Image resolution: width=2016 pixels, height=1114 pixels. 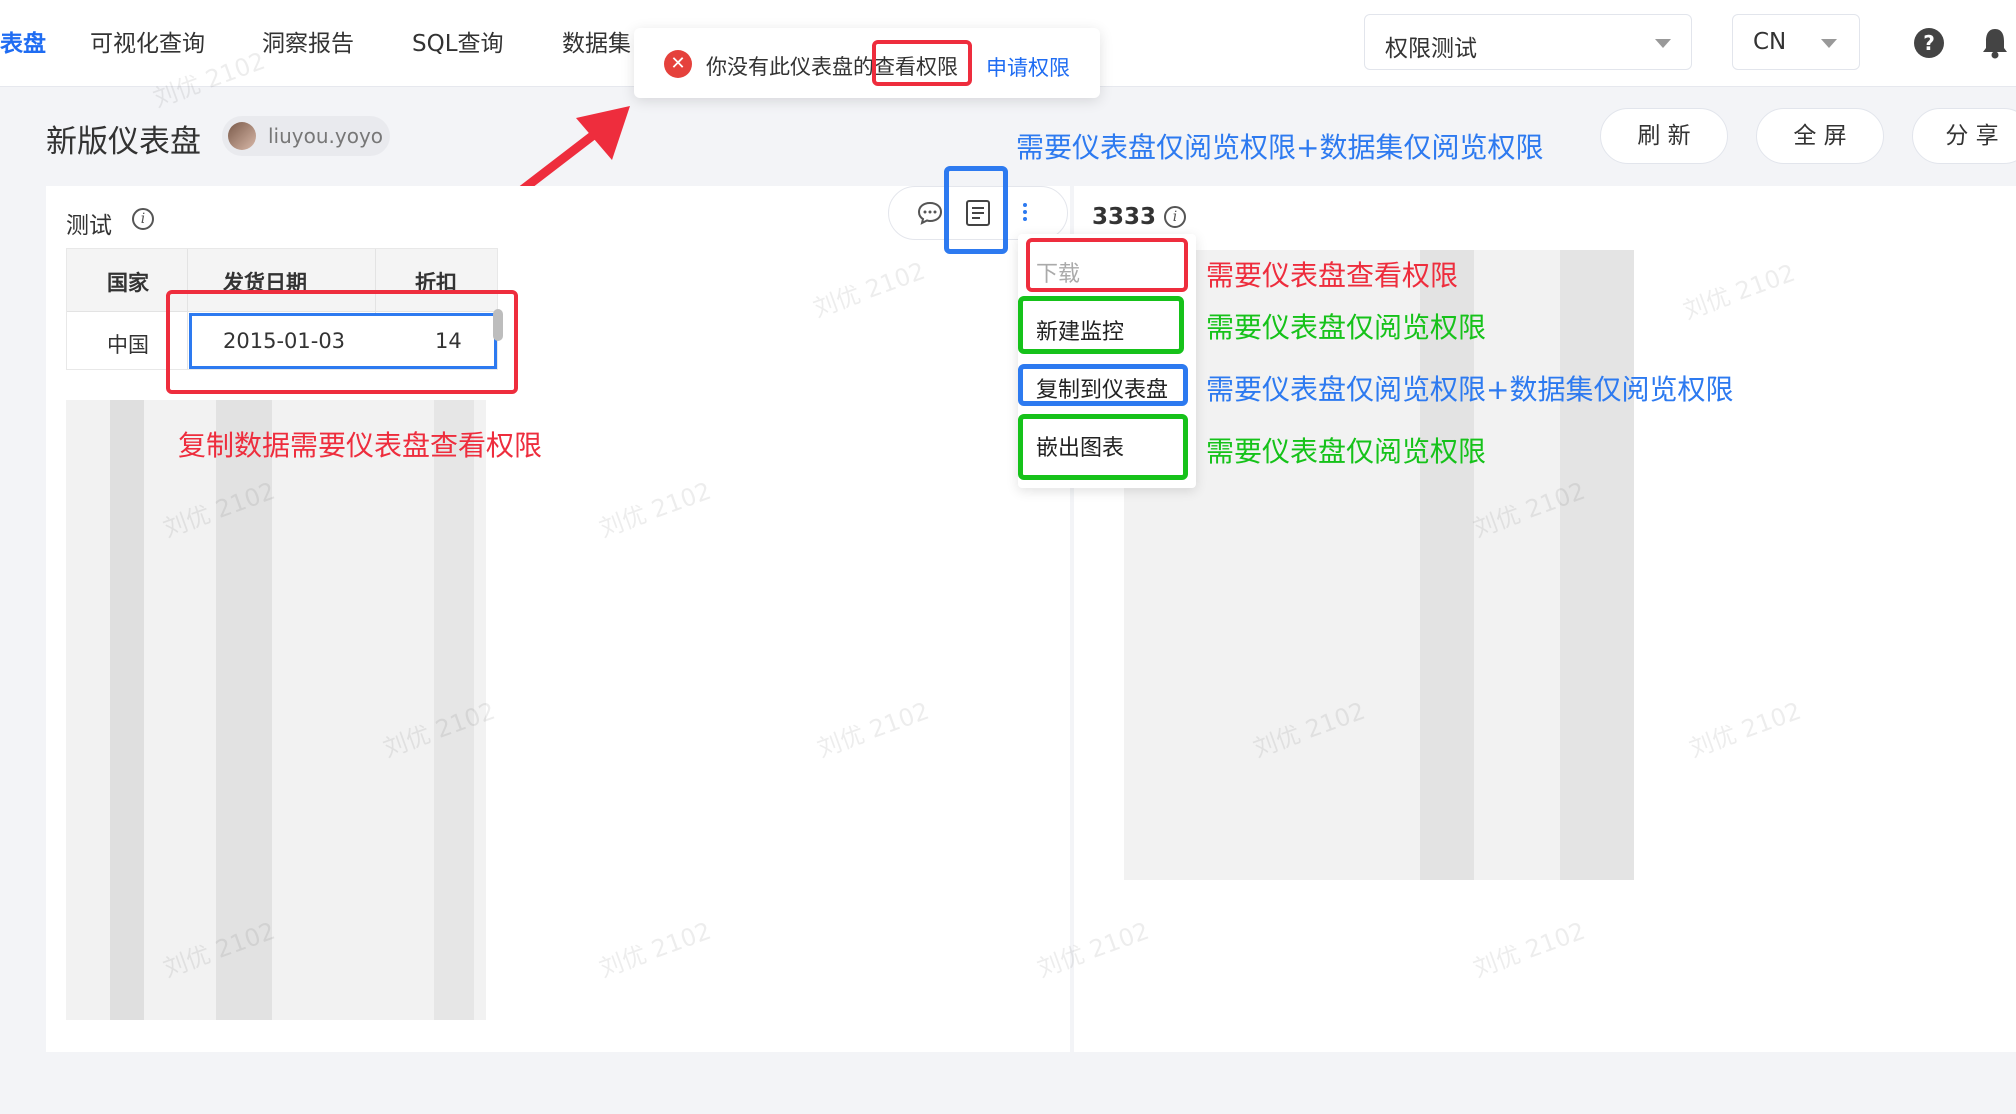 What do you see at coordinates (242, 136) in the screenshot?
I see `avatar` at bounding box center [242, 136].